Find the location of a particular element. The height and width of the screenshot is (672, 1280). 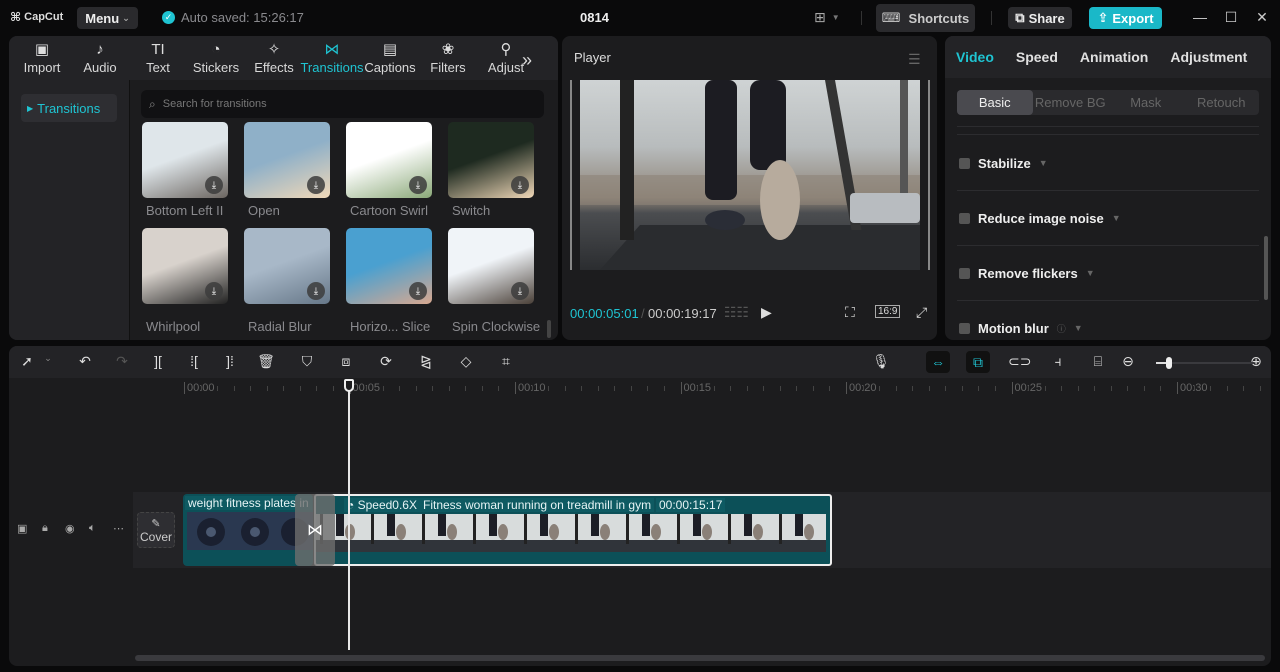

tab-adjustment: Adjustment is located at coordinates (1208, 57).